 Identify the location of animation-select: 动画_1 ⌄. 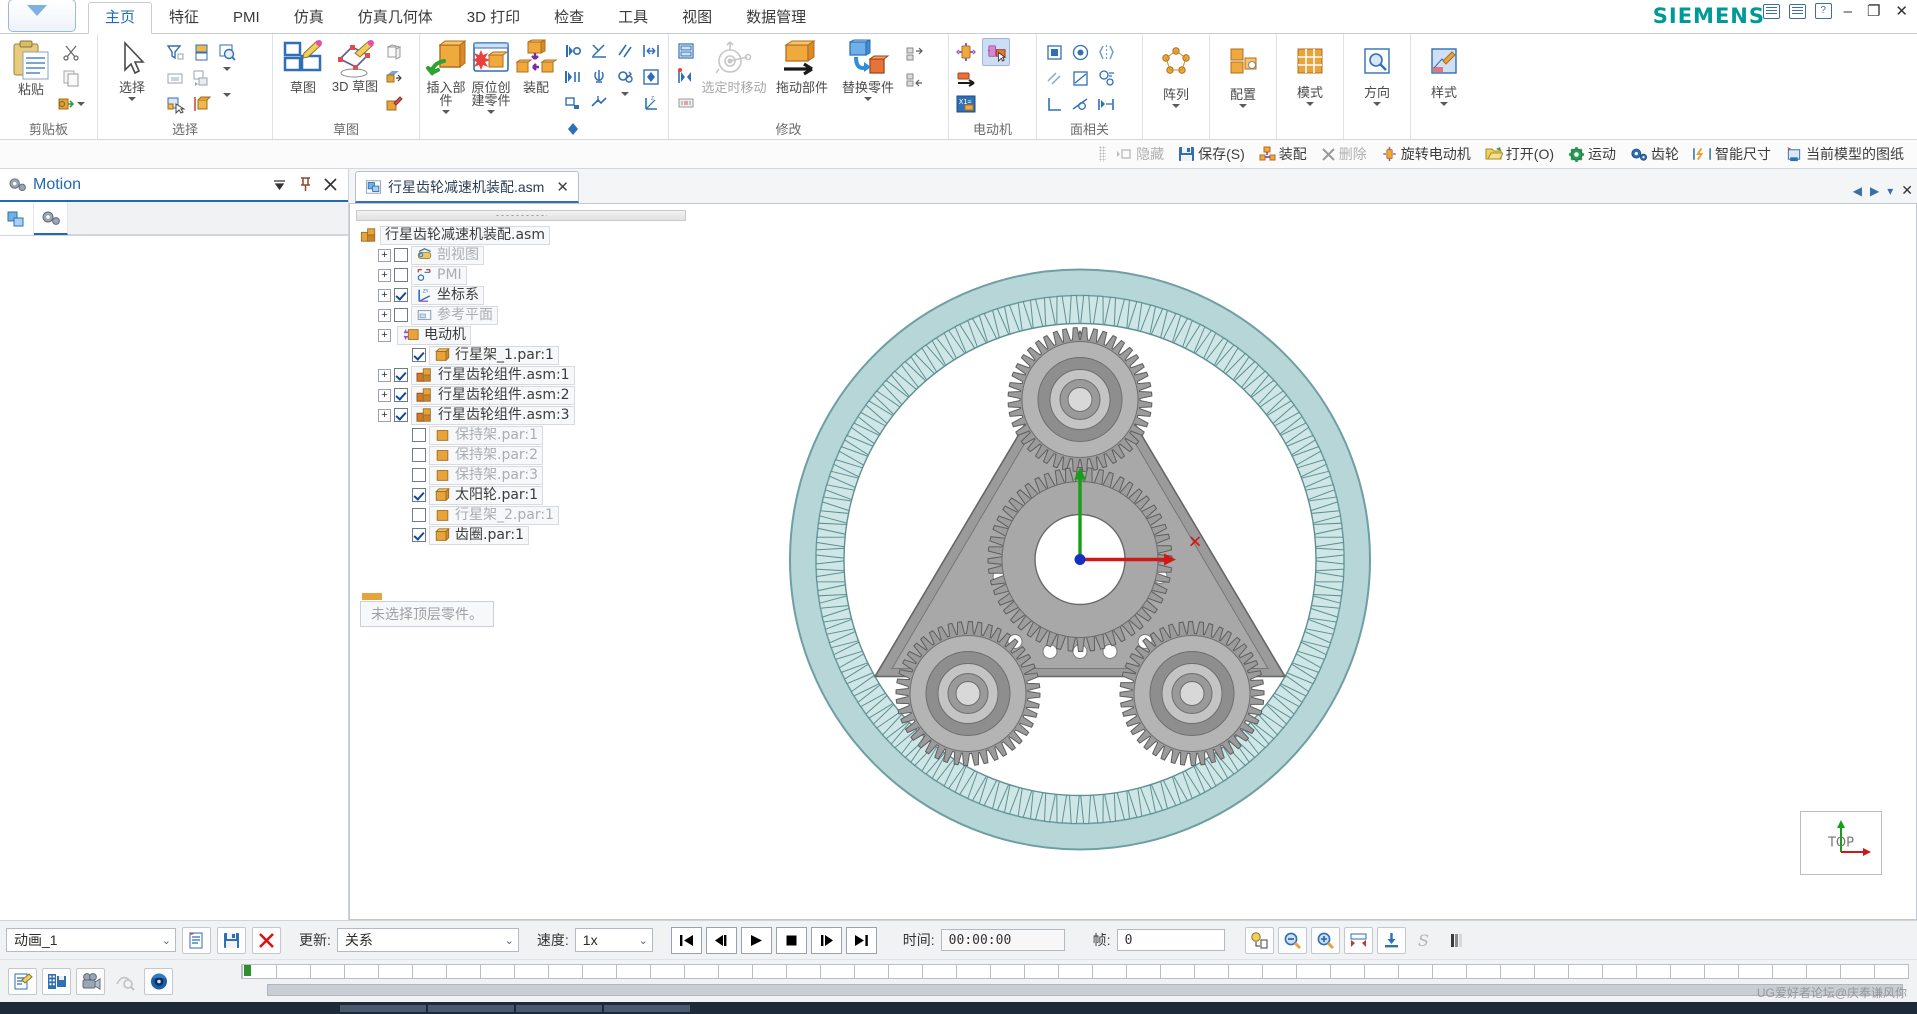
(91, 940).